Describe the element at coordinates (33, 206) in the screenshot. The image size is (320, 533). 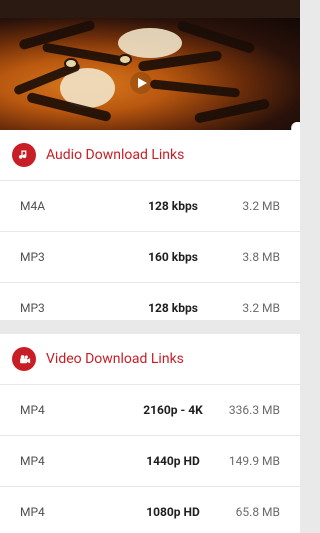
I see `format-label: M4A` at that location.